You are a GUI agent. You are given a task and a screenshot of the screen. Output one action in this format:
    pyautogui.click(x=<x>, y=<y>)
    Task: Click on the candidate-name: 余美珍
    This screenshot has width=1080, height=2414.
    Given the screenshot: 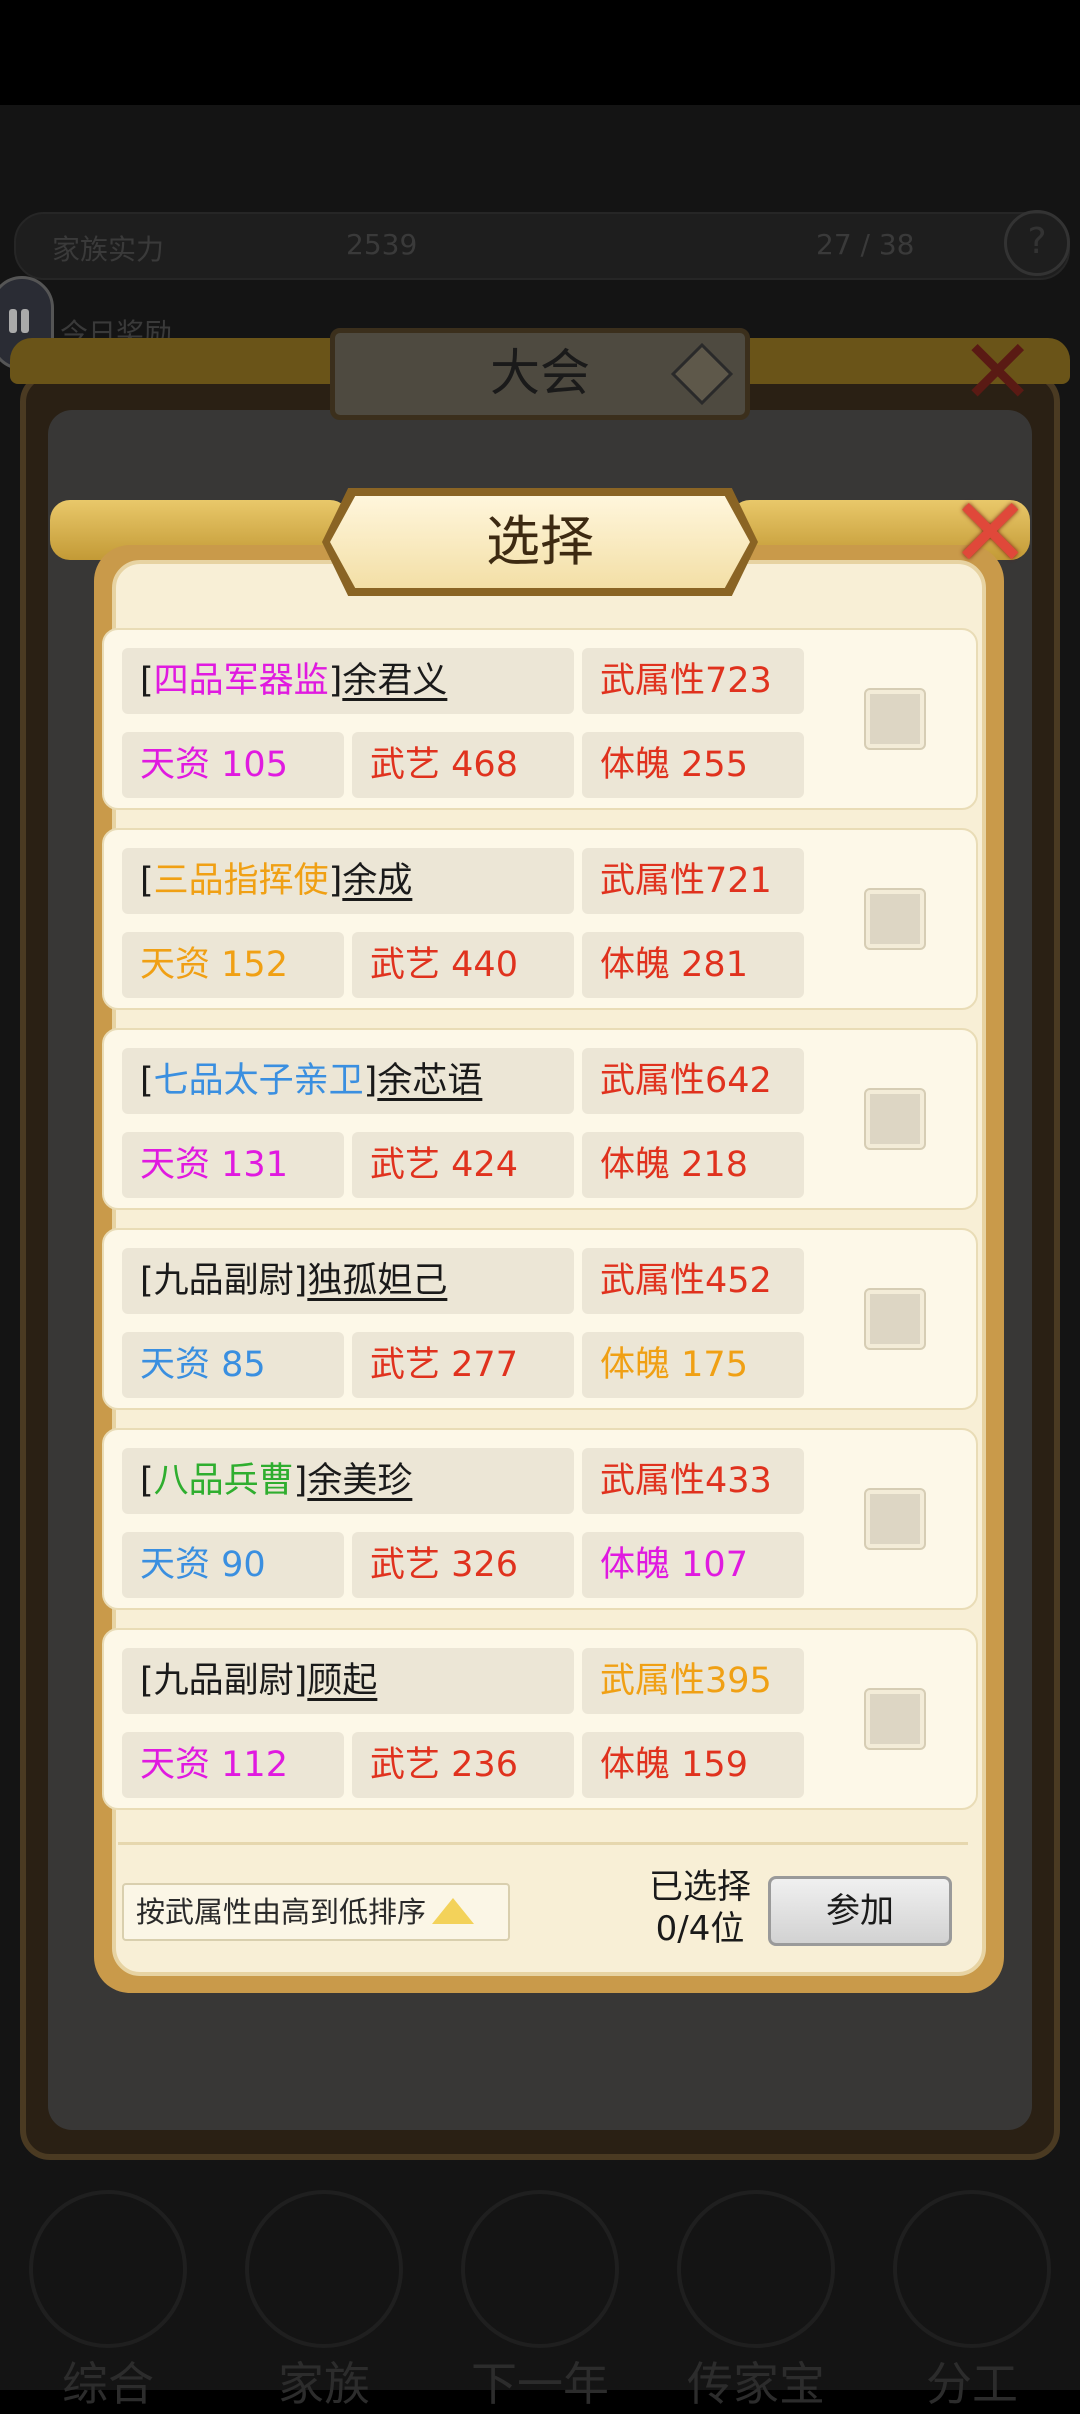 What is the action you would take?
    pyautogui.click(x=359, y=1481)
    